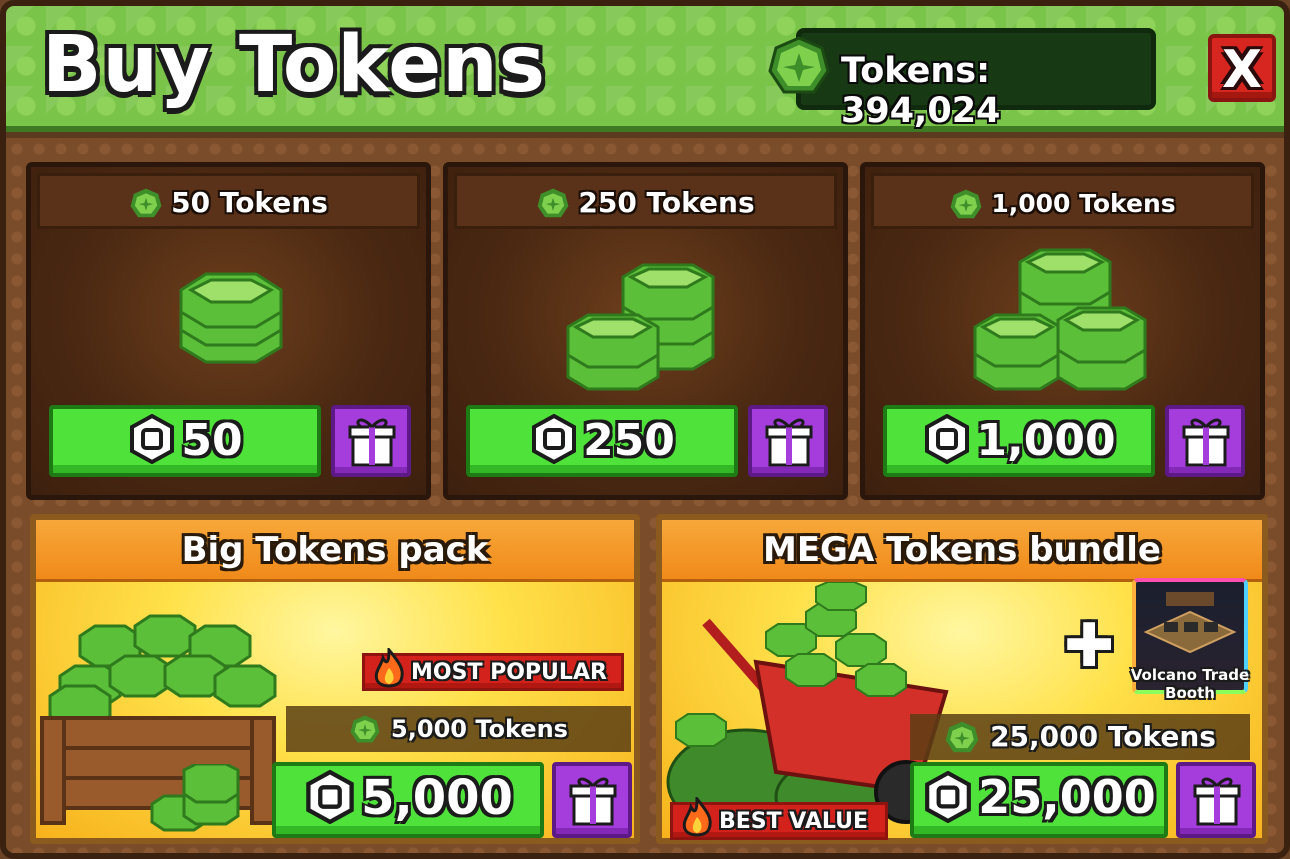  I want to click on token-amount-bar: 25,000 Tokens, so click(1080, 737).